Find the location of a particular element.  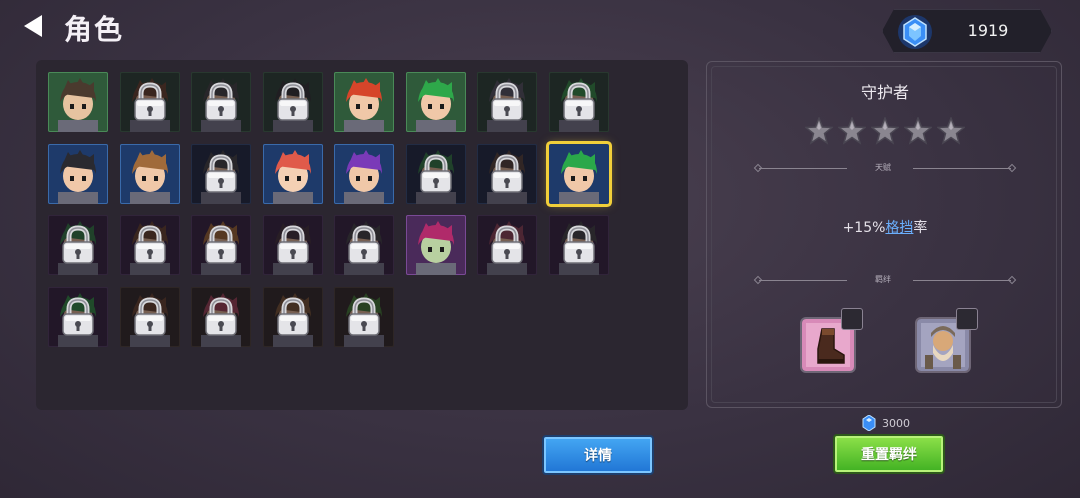

talent-section-label: 天赋 is located at coordinates (883, 167).